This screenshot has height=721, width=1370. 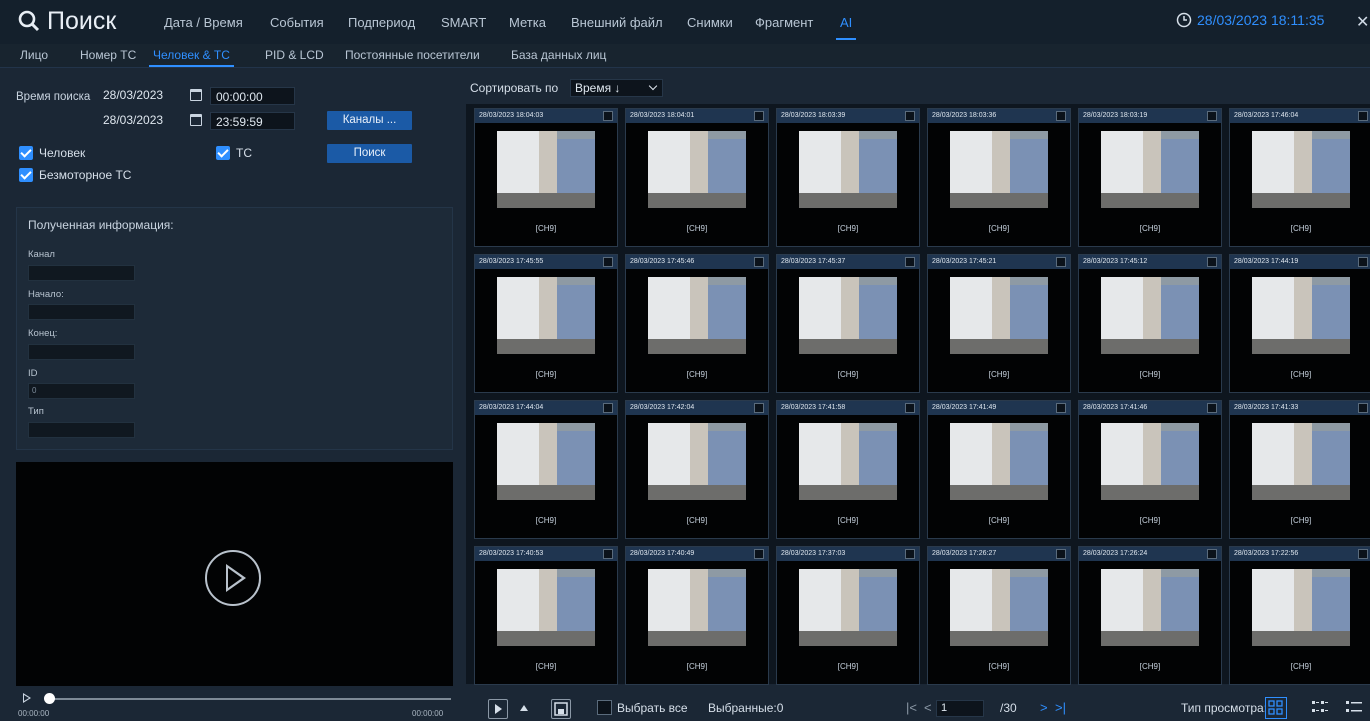 What do you see at coordinates (294, 55) in the screenshot?
I see `tab-pid-lcd: PID & LCD` at bounding box center [294, 55].